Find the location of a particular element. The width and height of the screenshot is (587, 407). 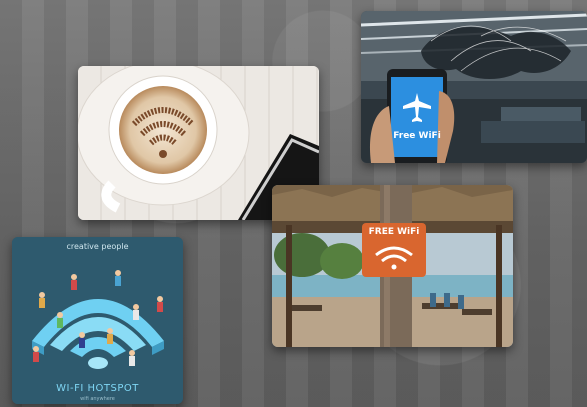

hotspot-subtitle: wifi anywhere is located at coordinates (97, 399).